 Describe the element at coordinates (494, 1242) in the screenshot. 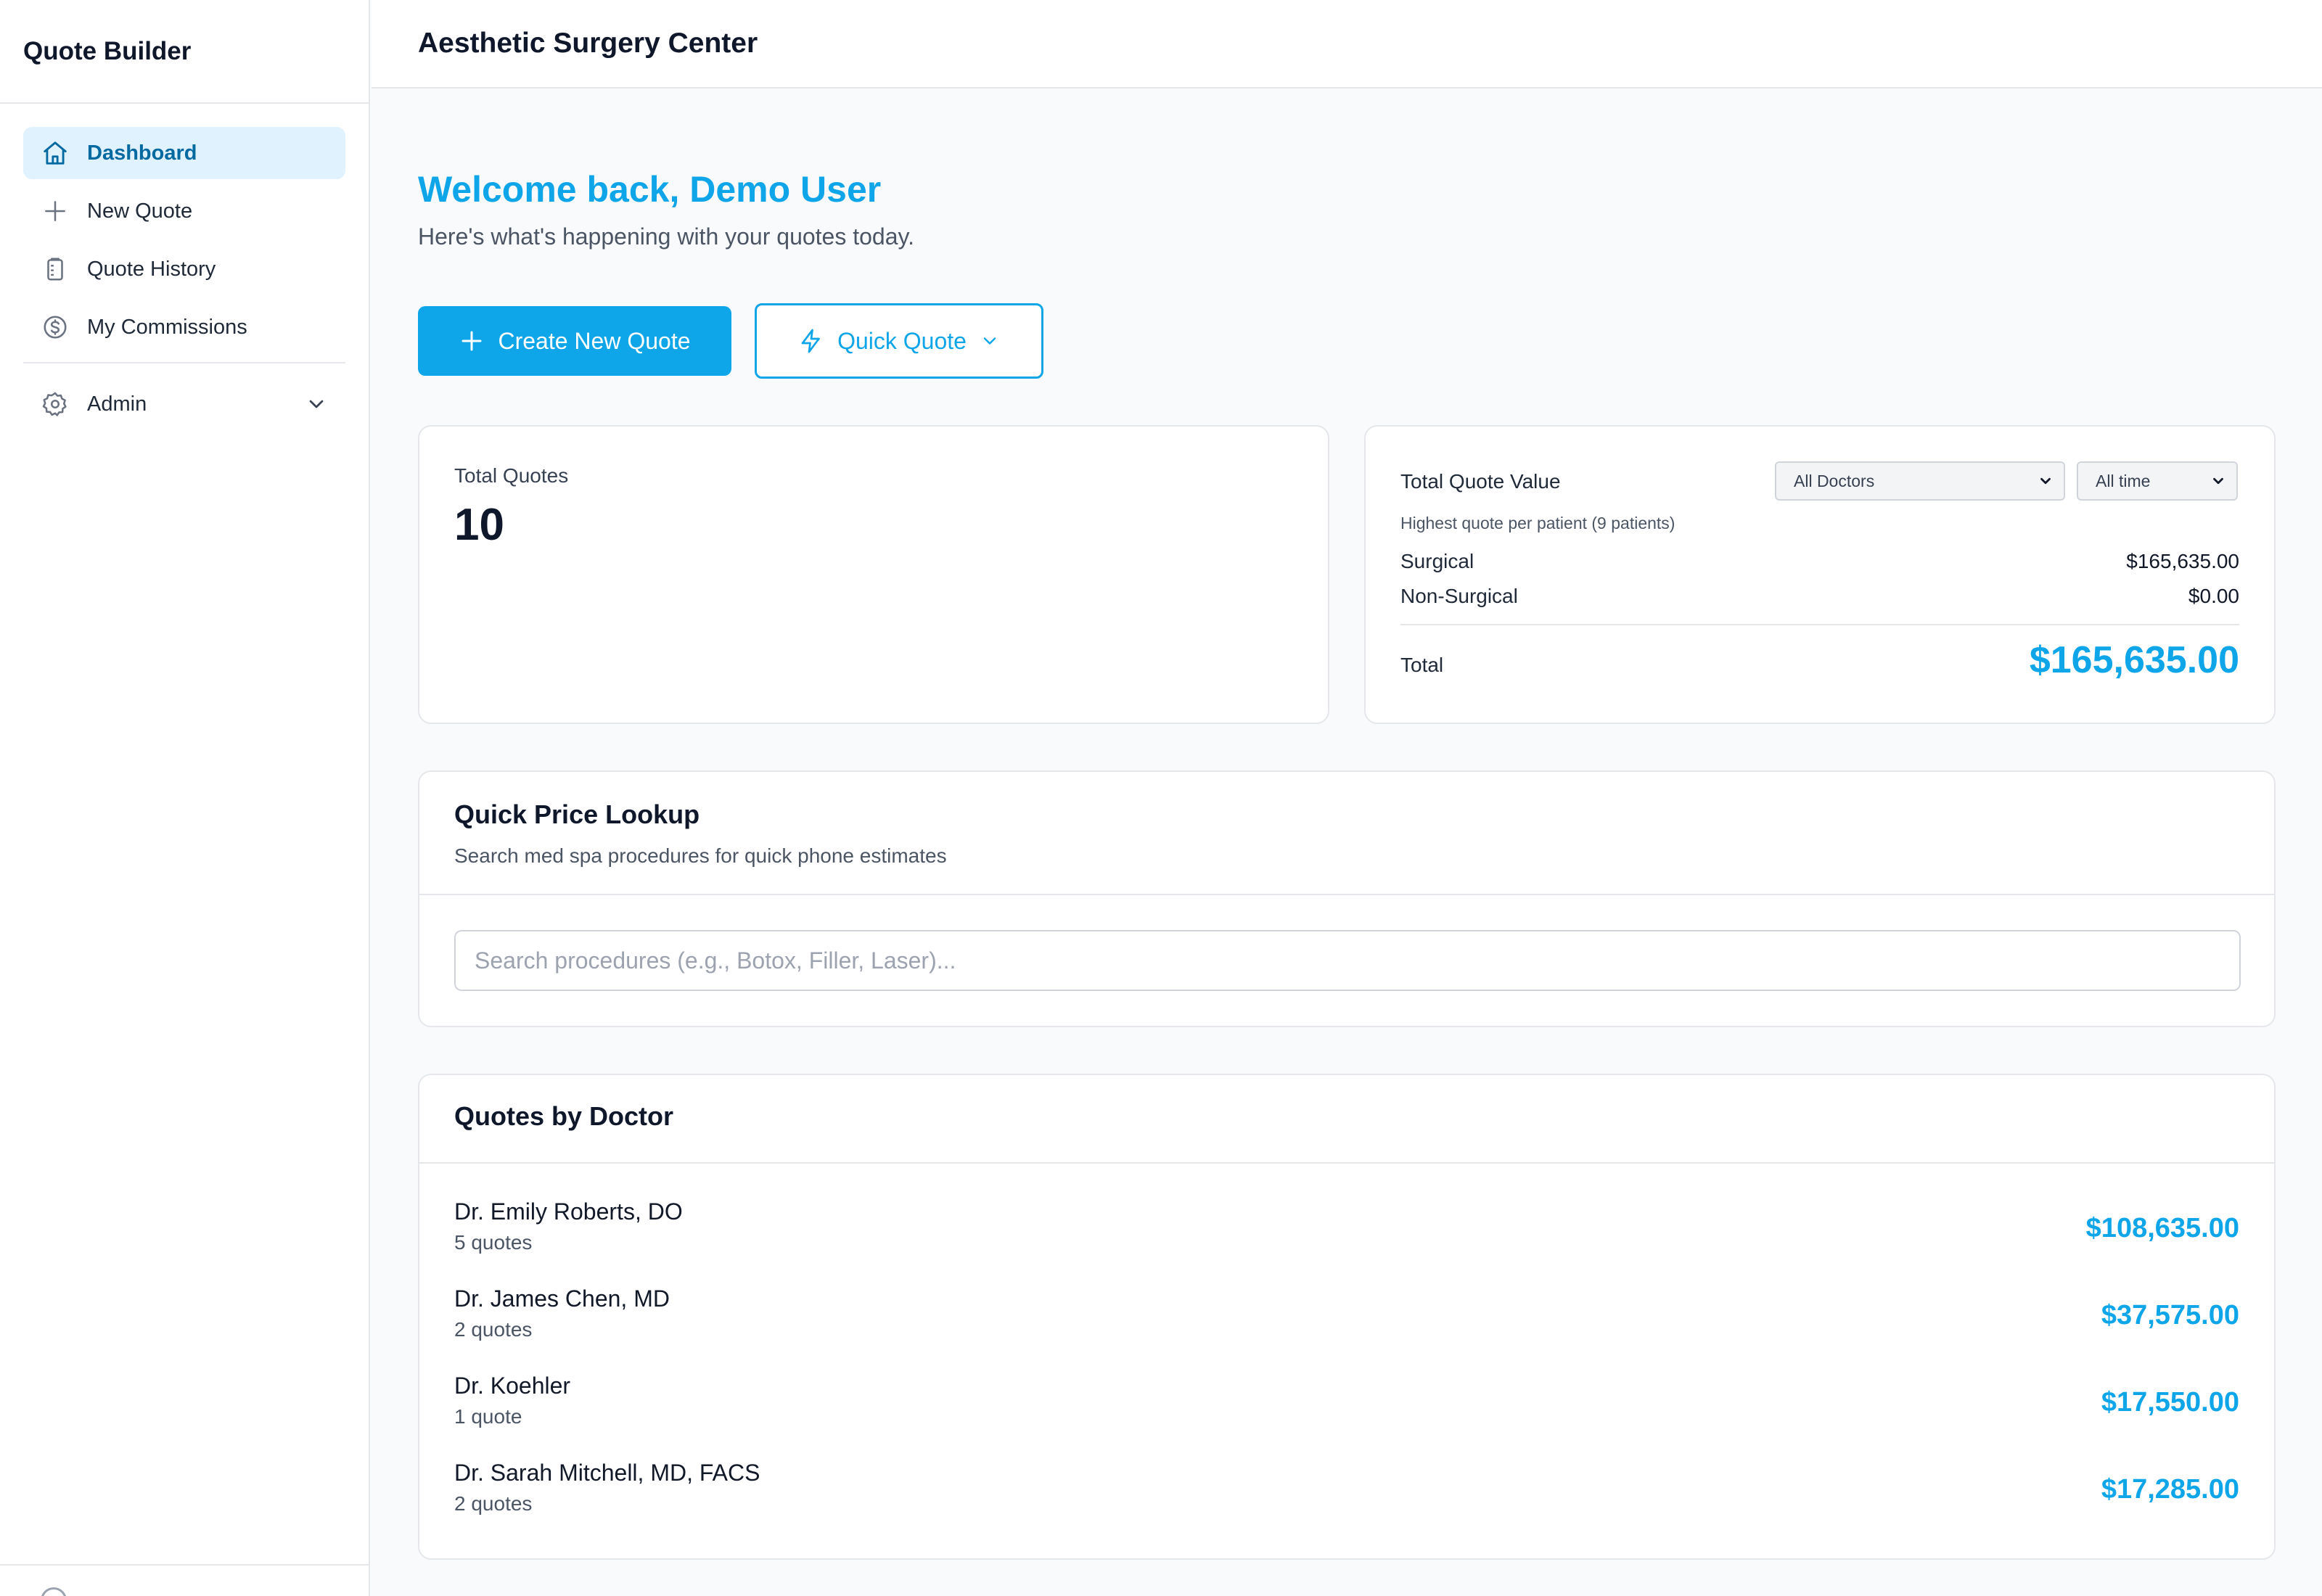

I see `doctor-quote-count: 5 quotes` at that location.